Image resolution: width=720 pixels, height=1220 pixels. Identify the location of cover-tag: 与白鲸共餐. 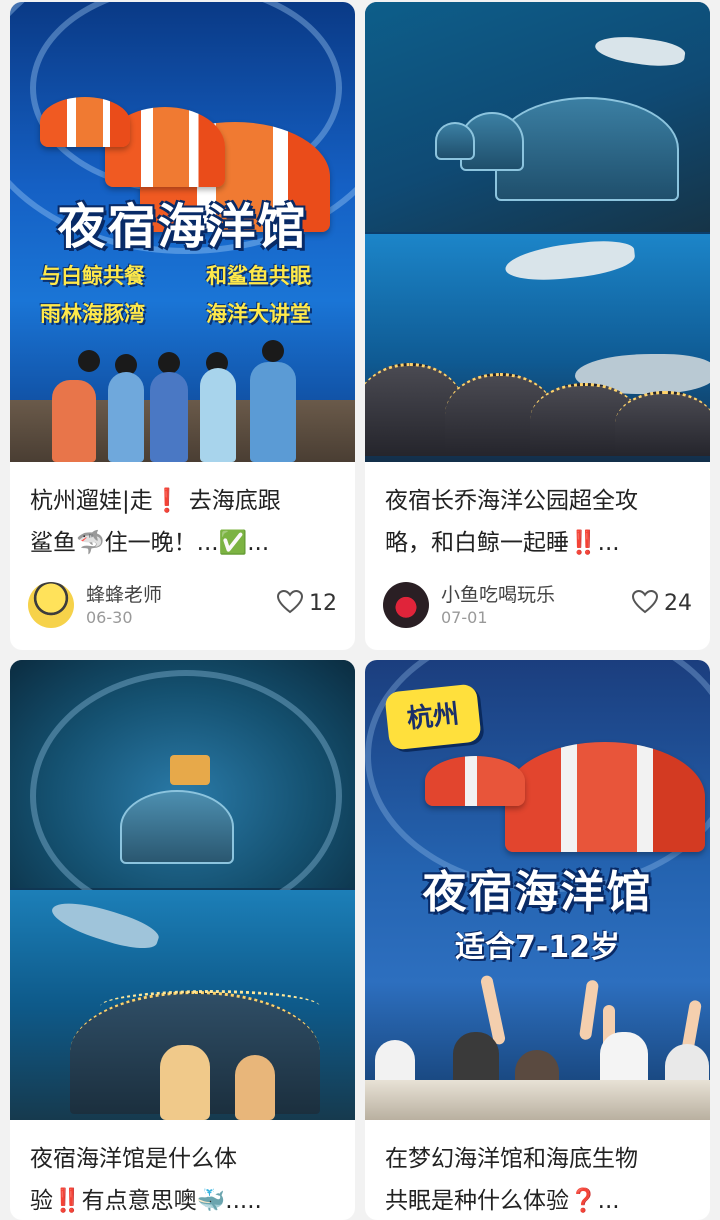
(92, 276).